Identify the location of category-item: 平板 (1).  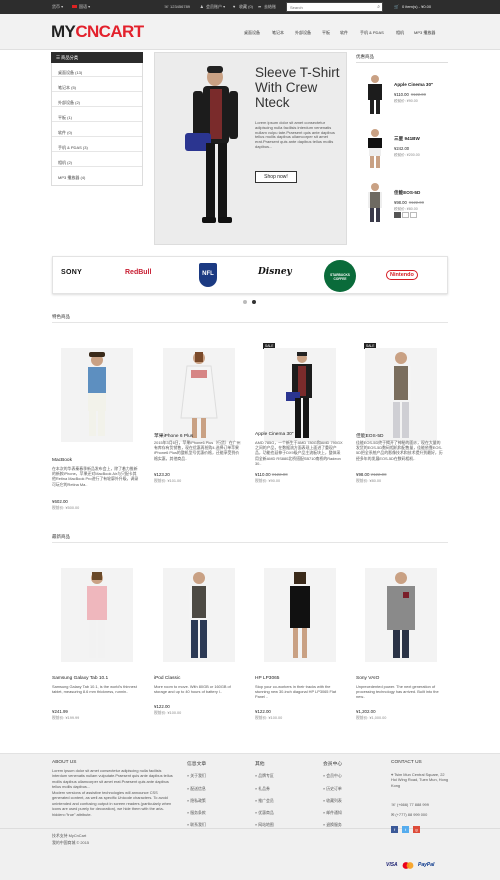
(97, 116).